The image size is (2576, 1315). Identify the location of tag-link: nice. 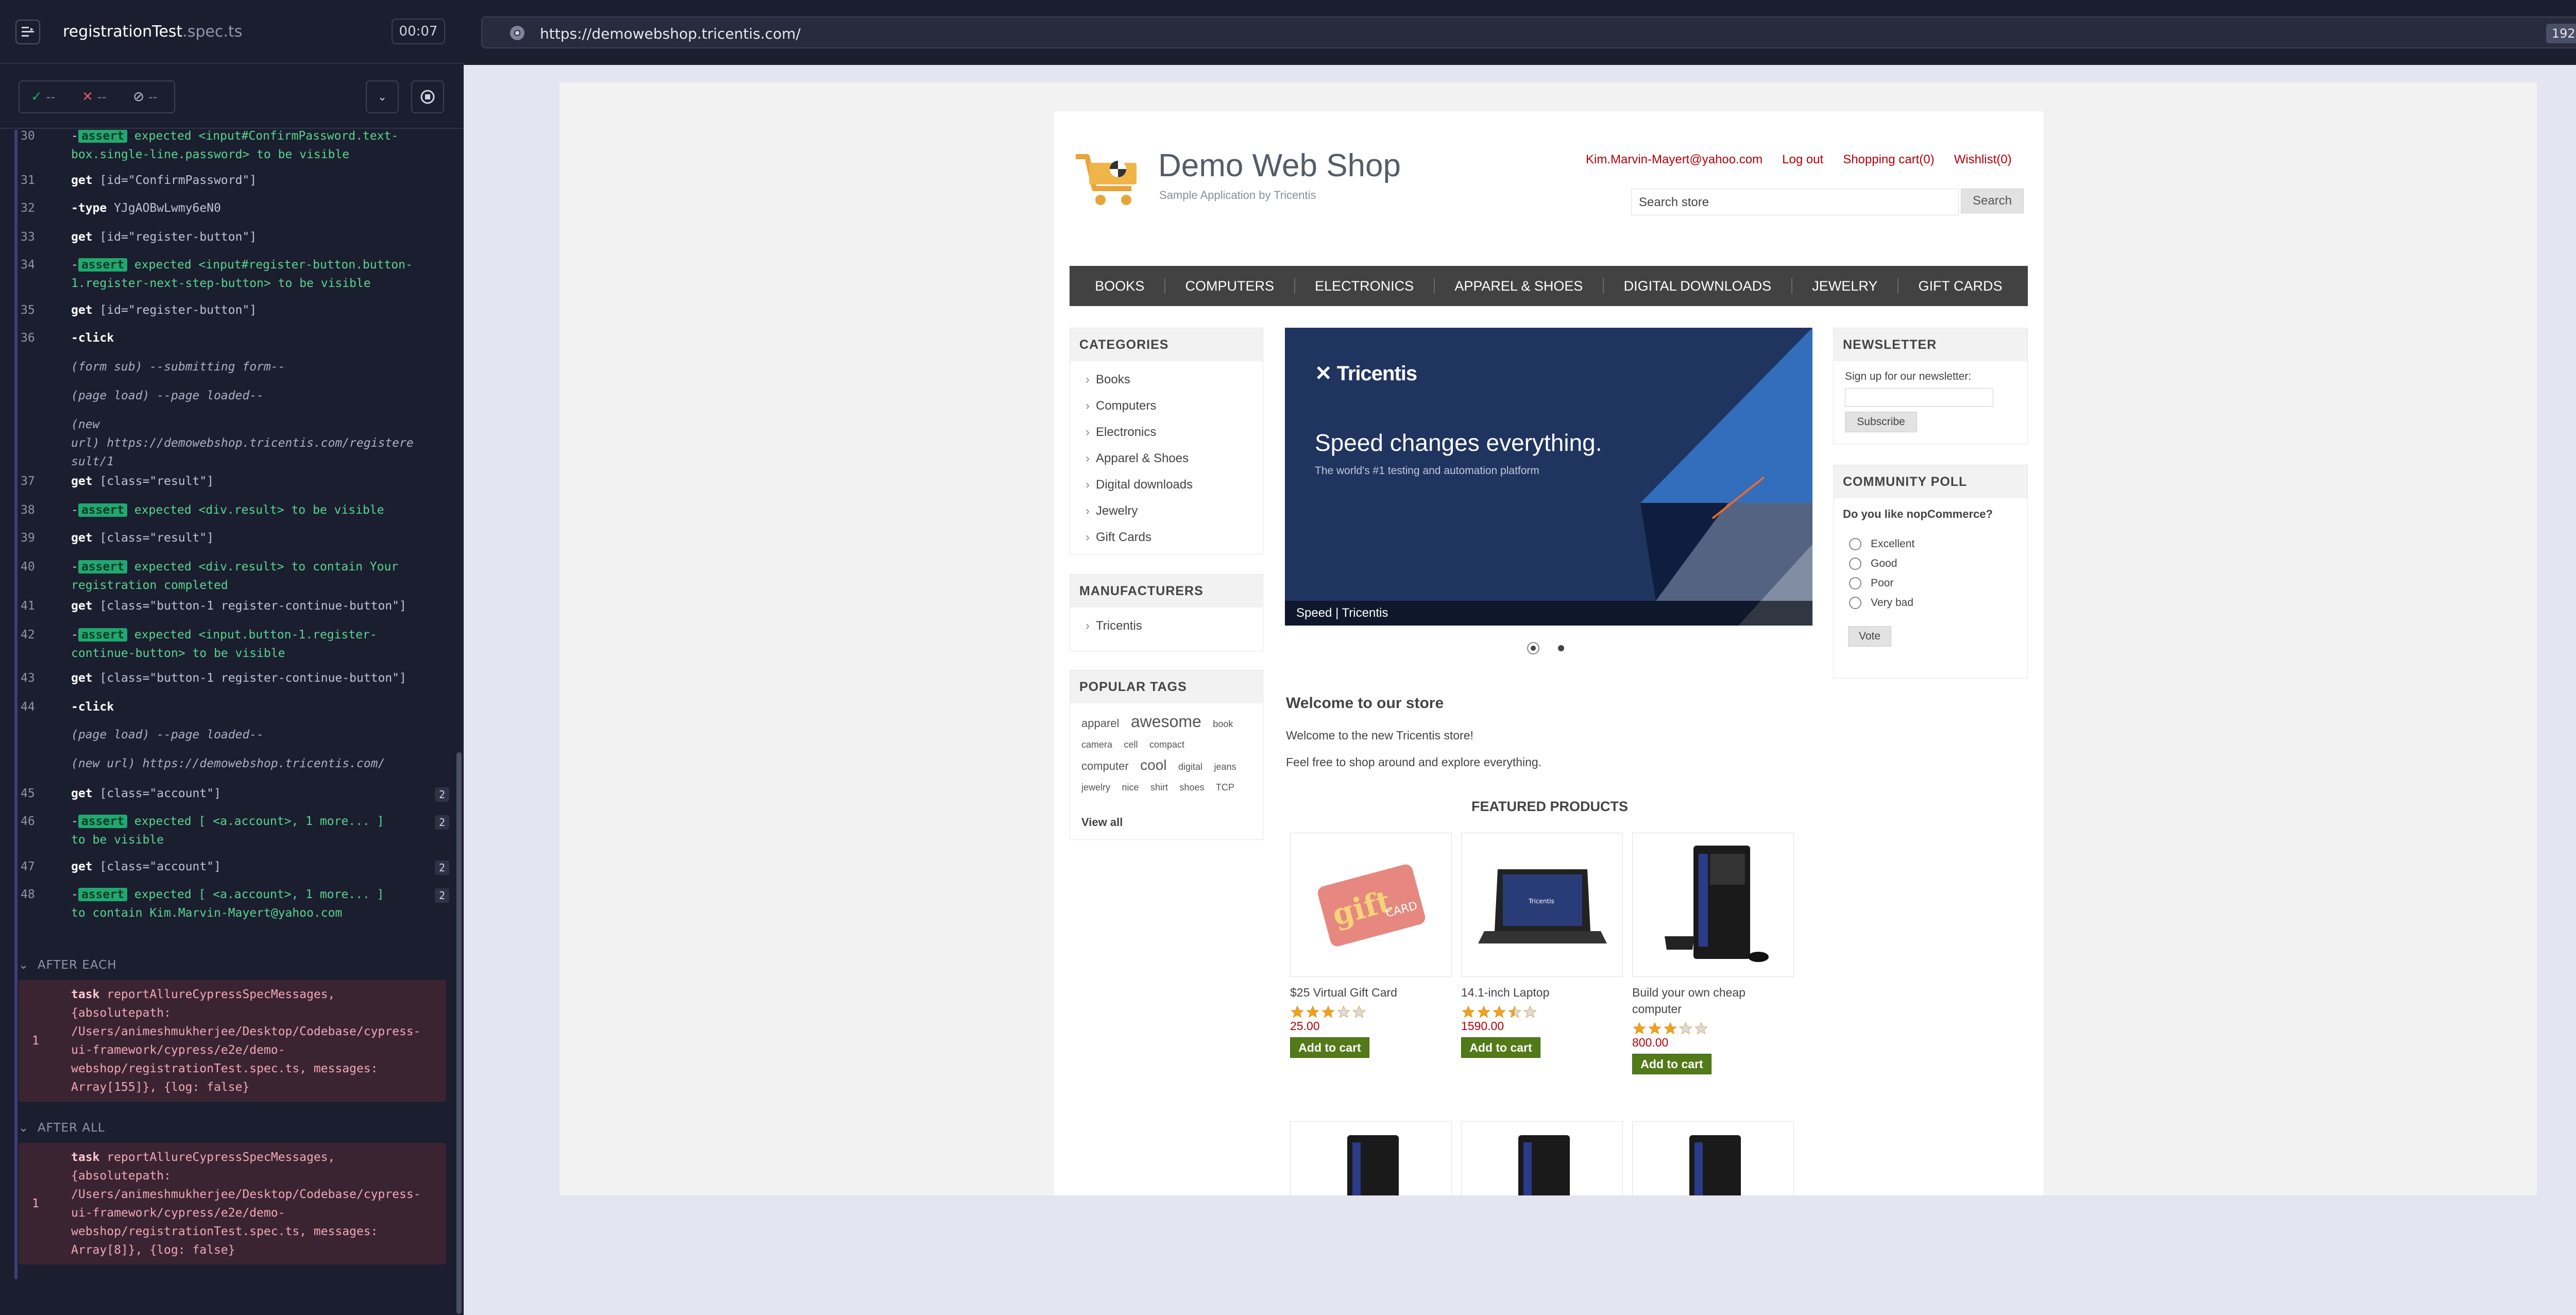
(1130, 787).